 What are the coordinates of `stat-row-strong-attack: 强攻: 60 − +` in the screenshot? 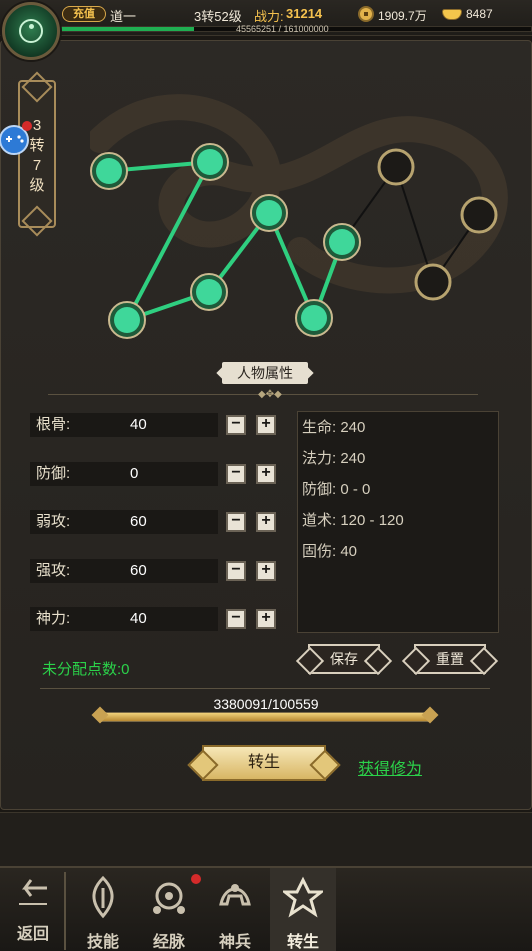 It's located at (155, 571).